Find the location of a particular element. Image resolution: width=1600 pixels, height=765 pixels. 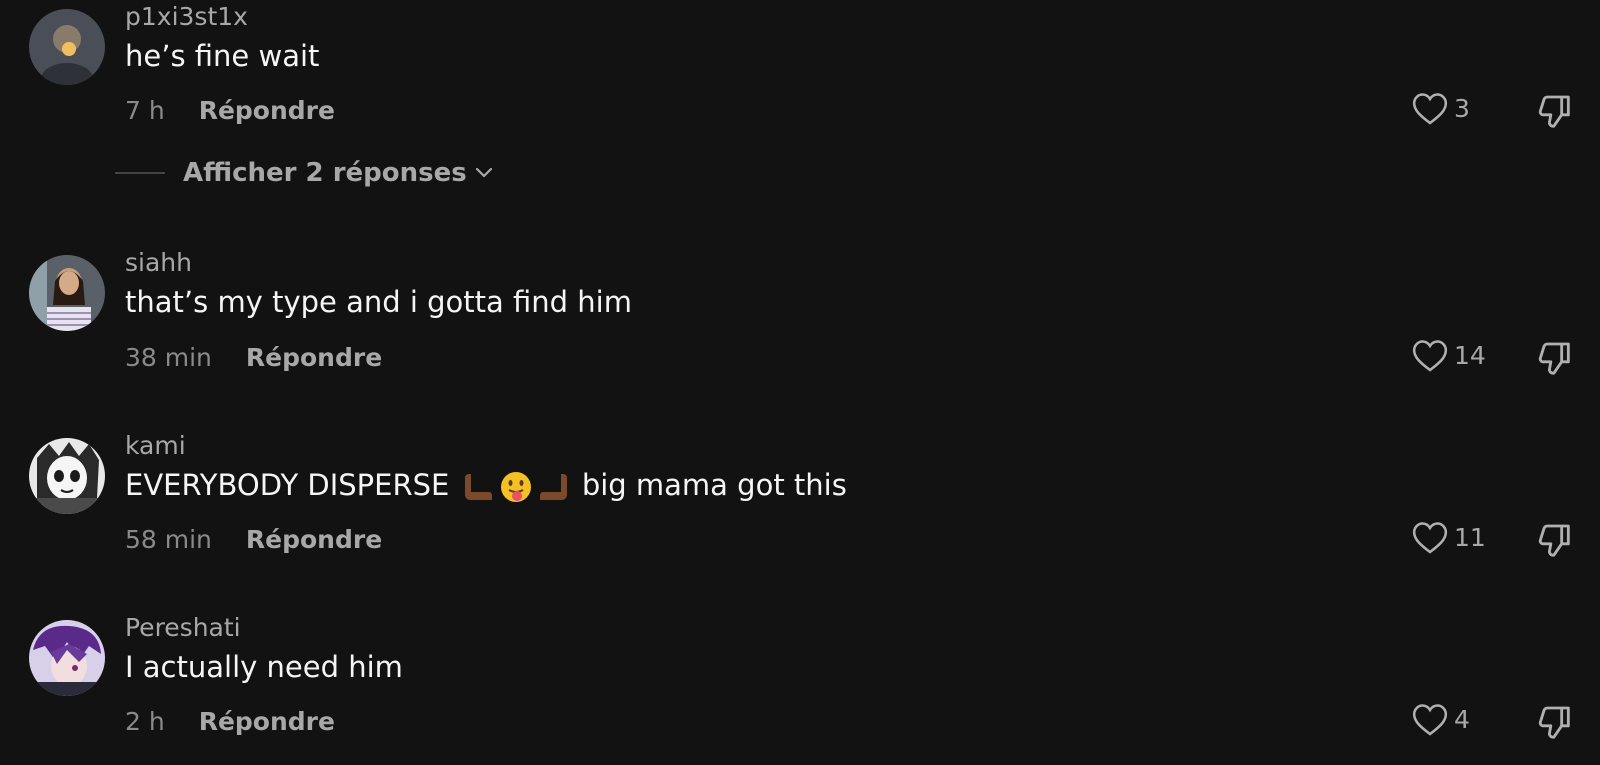

like-button: 11 is located at coordinates (1448, 537).